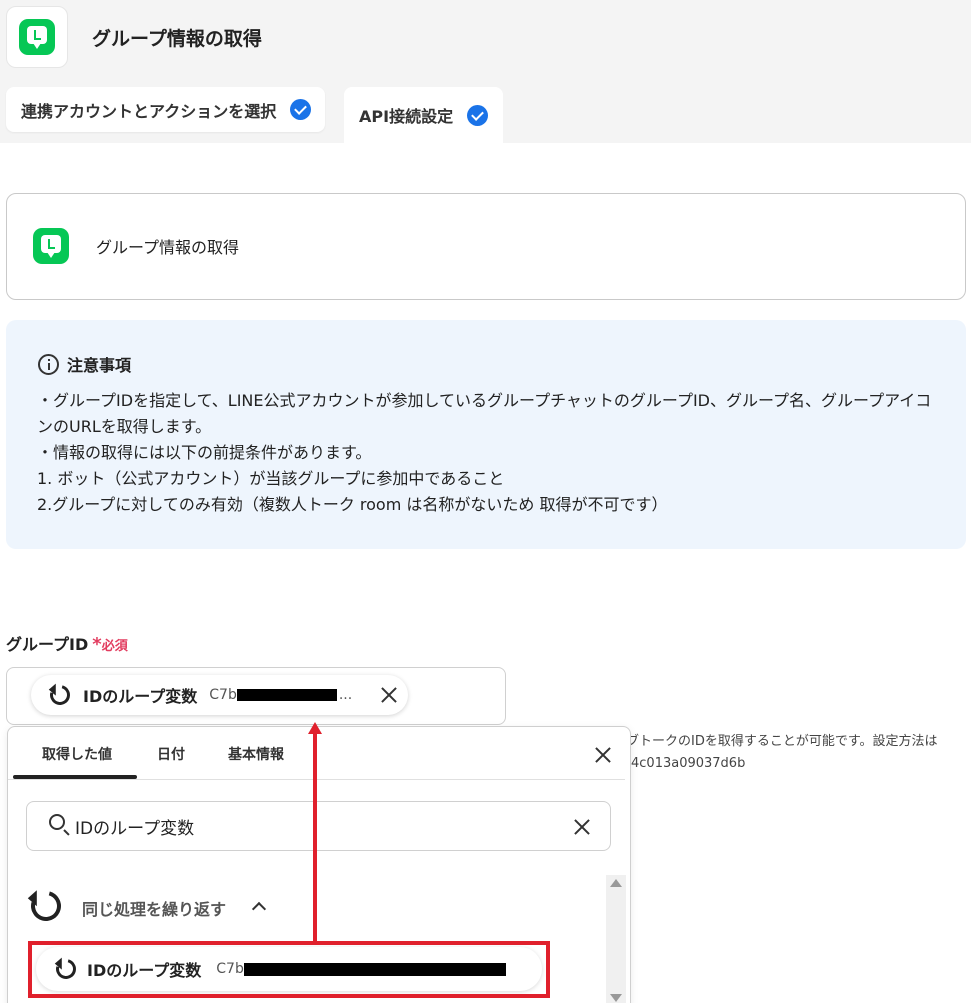 The height and width of the screenshot is (1003, 971). What do you see at coordinates (60, 695) in the screenshot?
I see `loop-icon` at bounding box center [60, 695].